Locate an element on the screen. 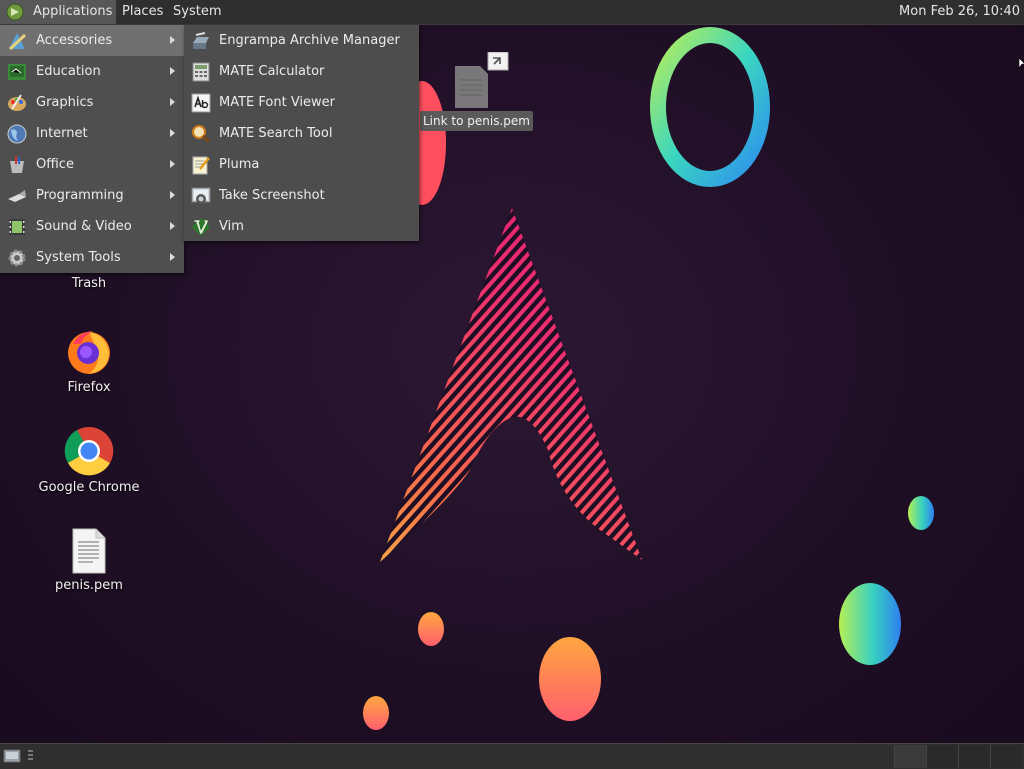  category-programming: Programming is located at coordinates (92, 195).